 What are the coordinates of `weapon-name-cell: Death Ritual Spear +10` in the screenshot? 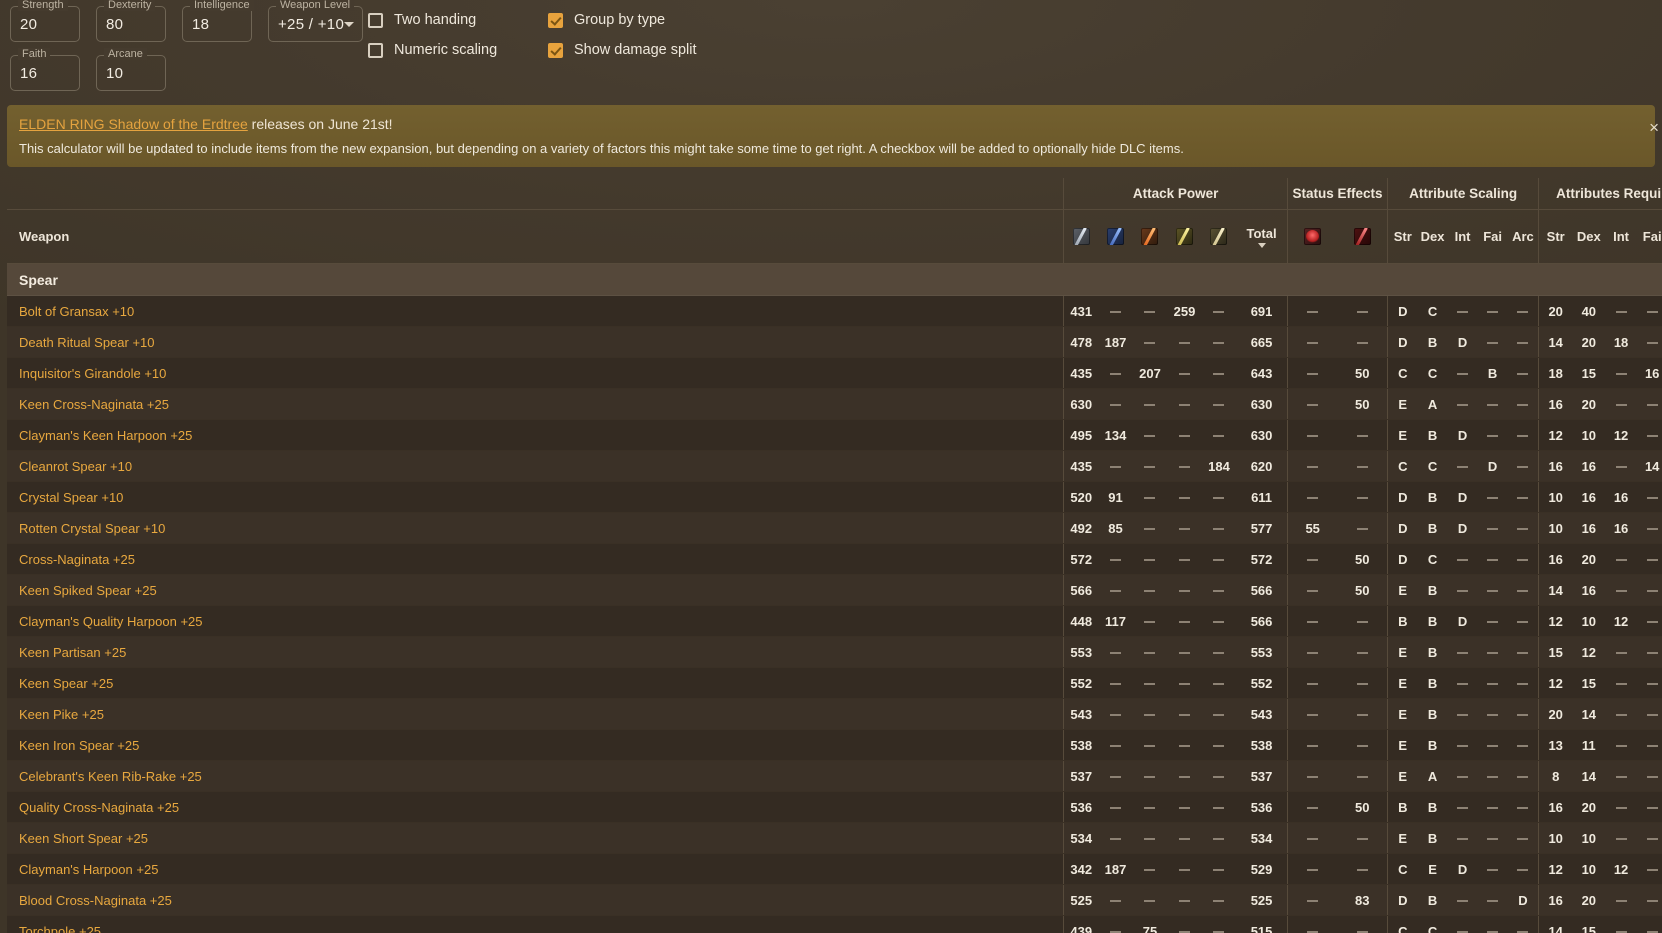 It's located at (535, 342).